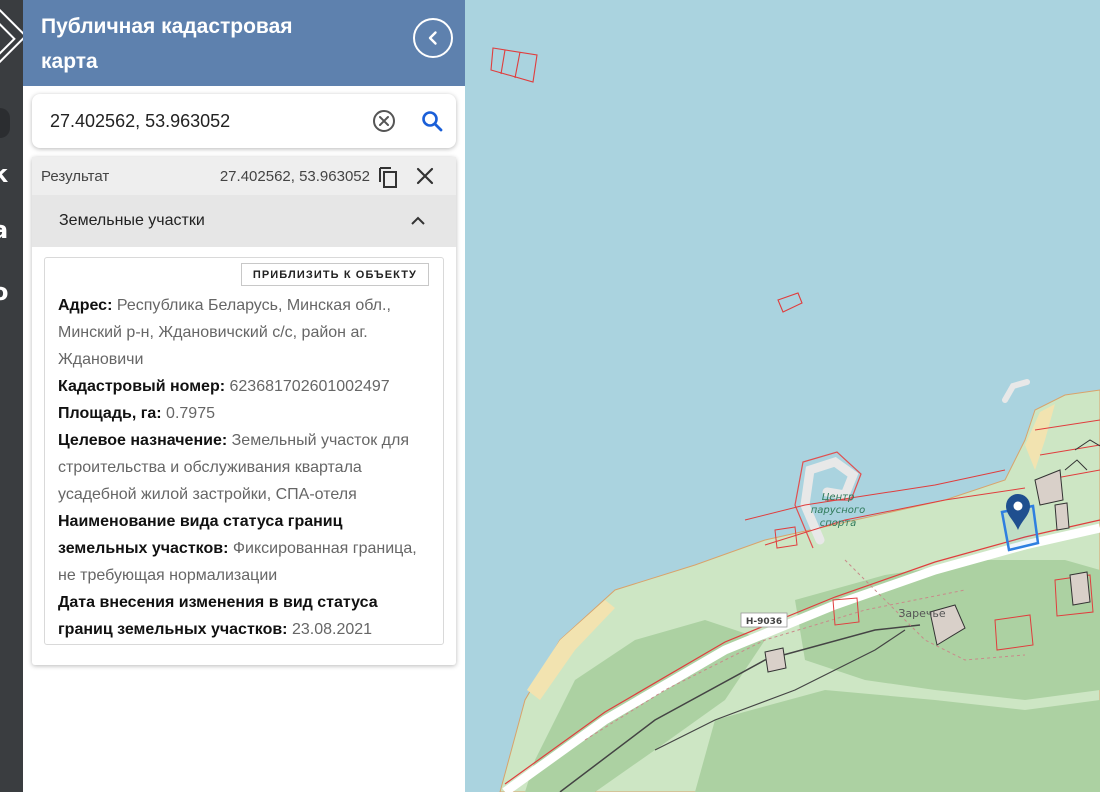 The height and width of the screenshot is (792, 1100). I want to click on chevron-up-icon, so click(418, 220).